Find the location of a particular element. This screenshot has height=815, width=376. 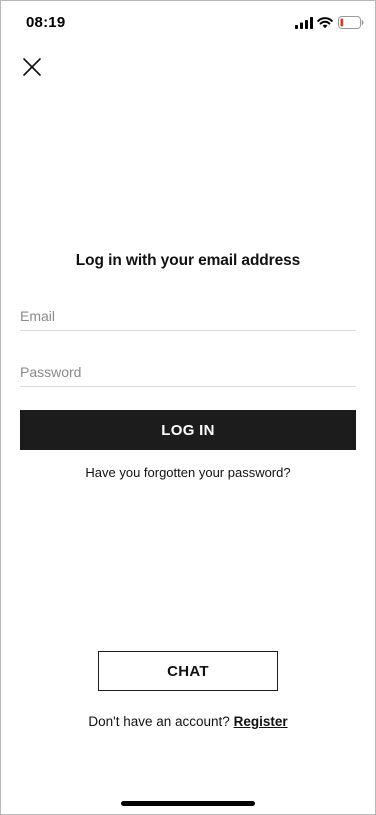

status-bar: 08:19 is located at coordinates (188, 23).